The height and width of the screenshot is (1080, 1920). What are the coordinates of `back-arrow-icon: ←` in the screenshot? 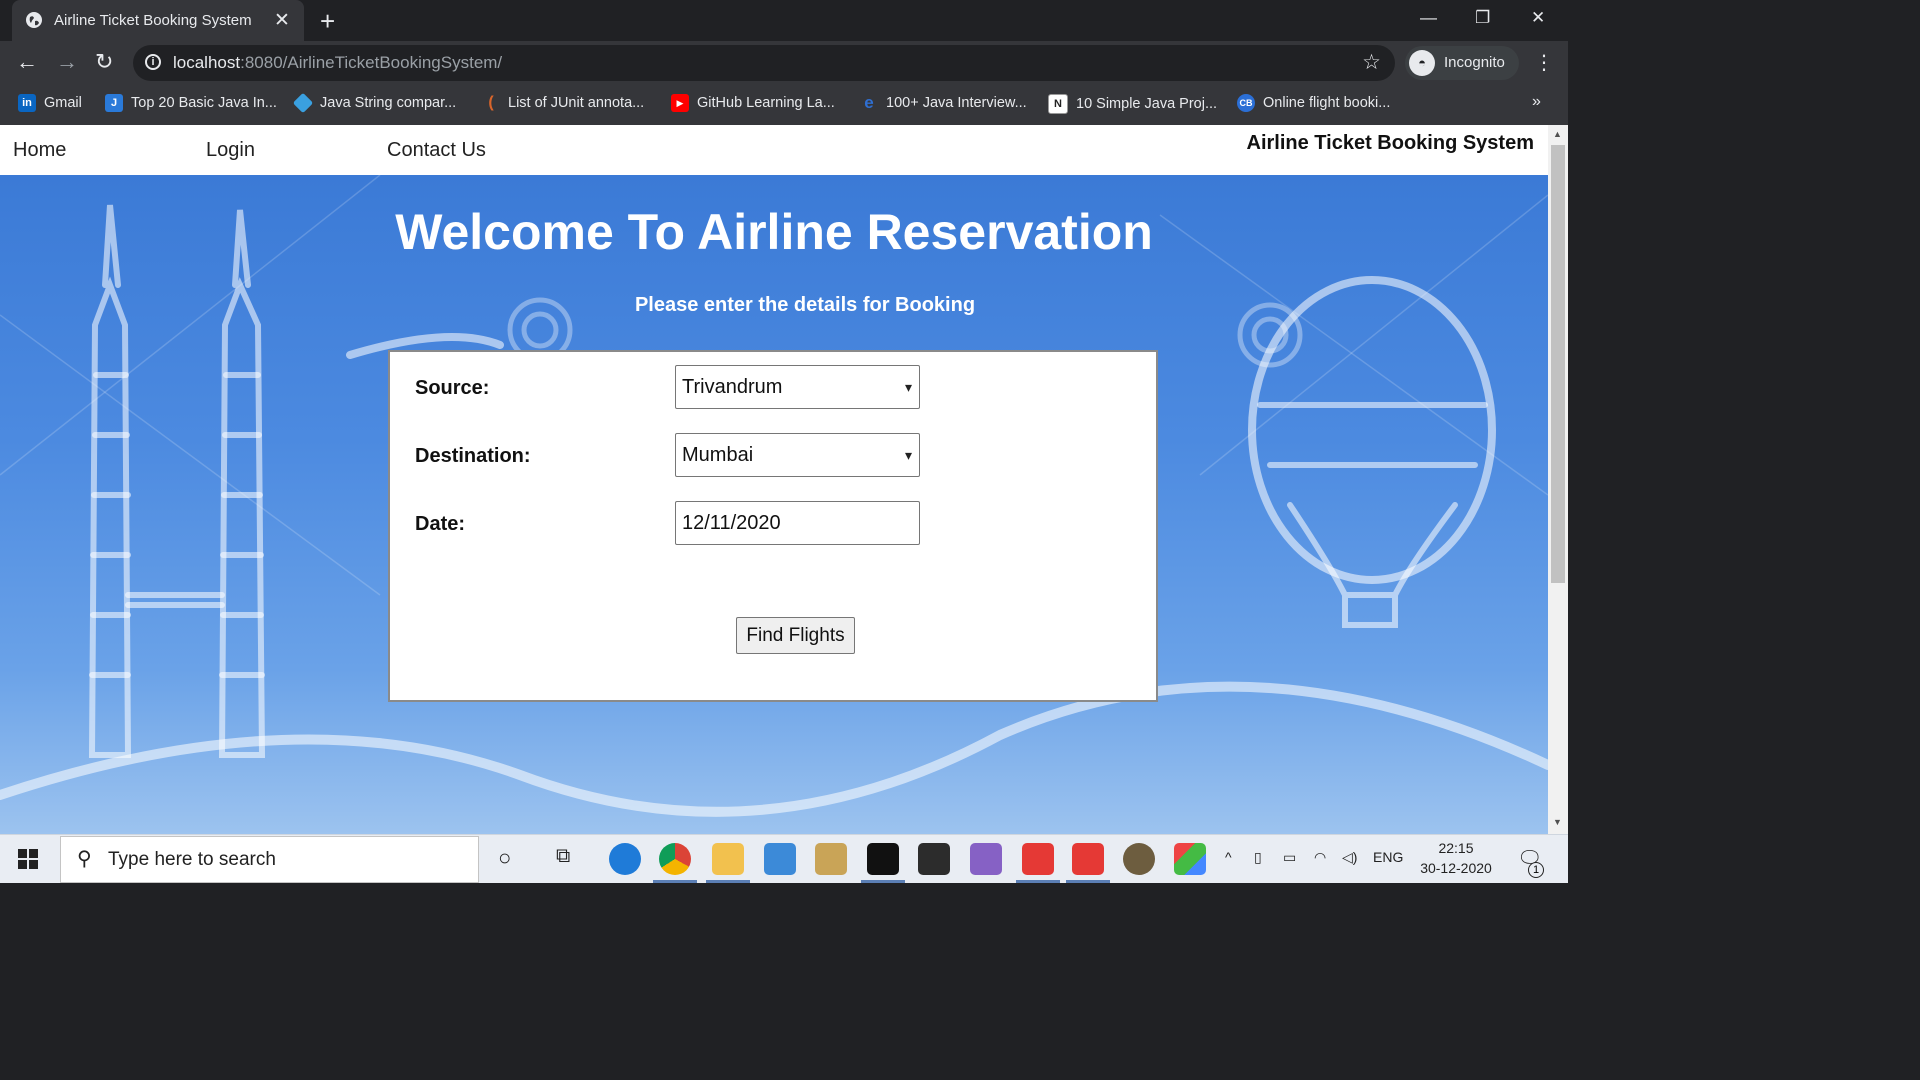 It's located at (27, 62).